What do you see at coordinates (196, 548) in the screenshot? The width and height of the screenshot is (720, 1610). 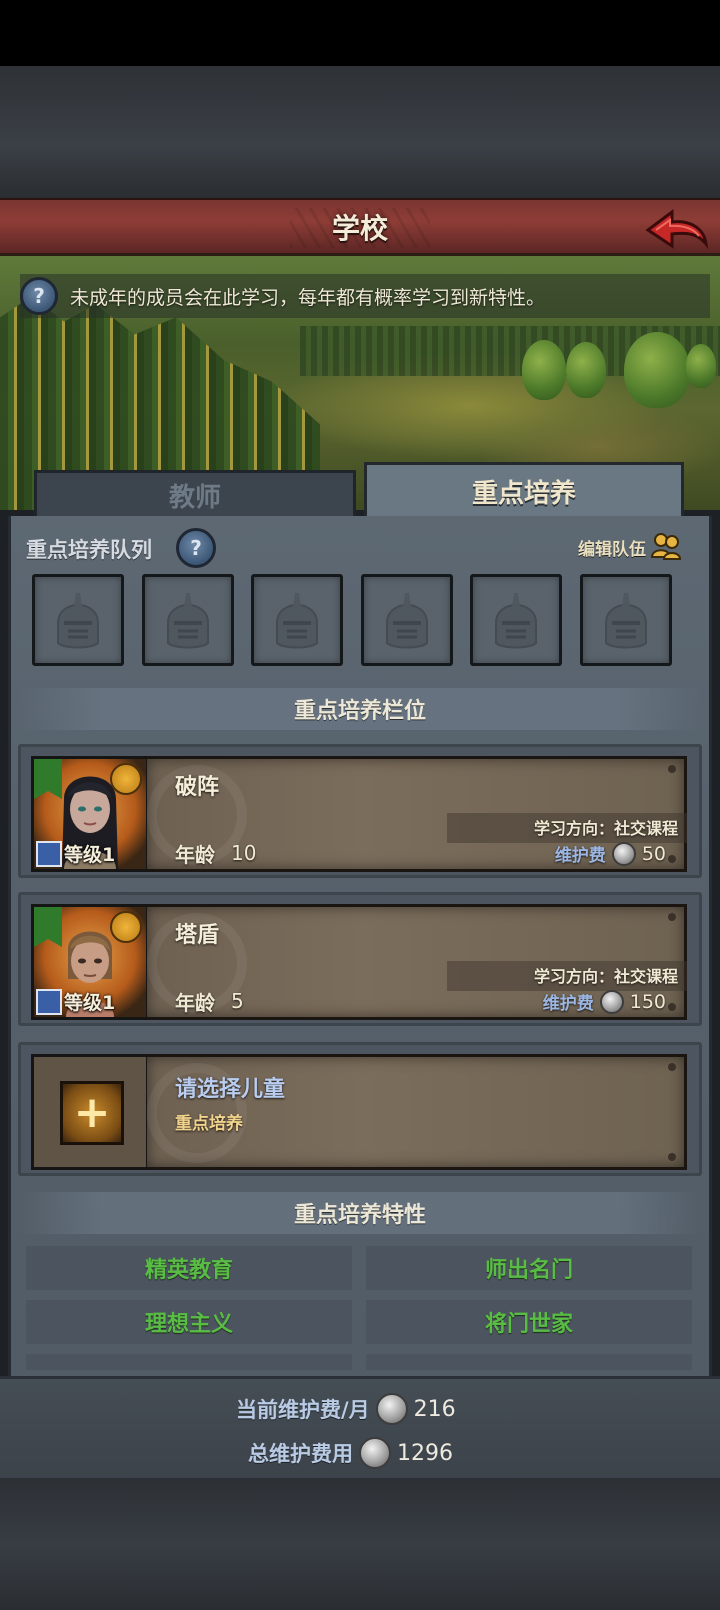 I see `queue-help-icon: ?` at bounding box center [196, 548].